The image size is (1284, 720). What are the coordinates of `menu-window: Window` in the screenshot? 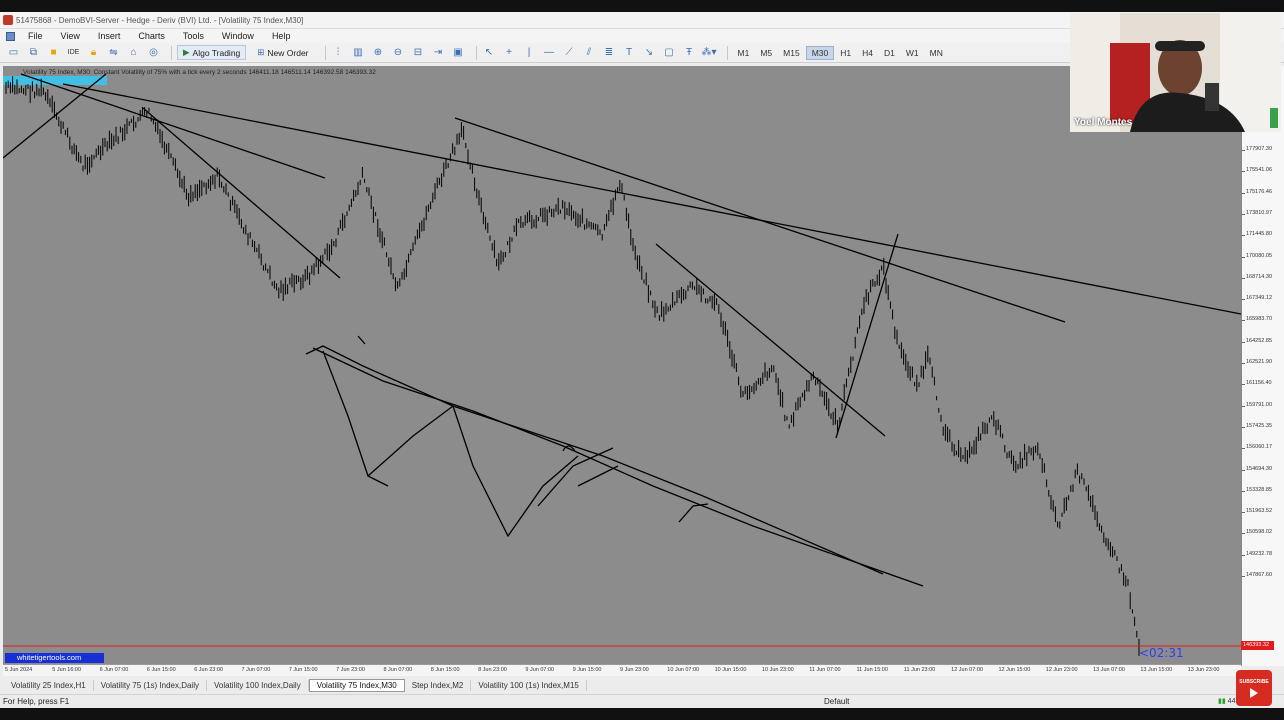 It's located at (238, 36).